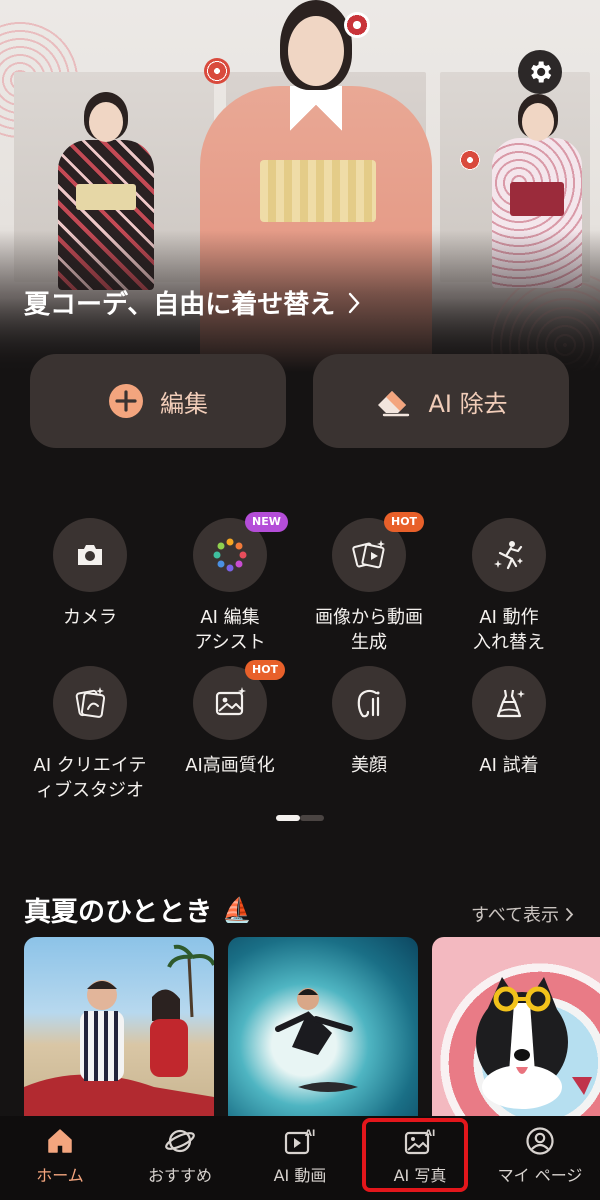 The width and height of the screenshot is (600, 1200). Describe the element at coordinates (60, 1158) in the screenshot. I see `nav-home: ホーム` at that location.